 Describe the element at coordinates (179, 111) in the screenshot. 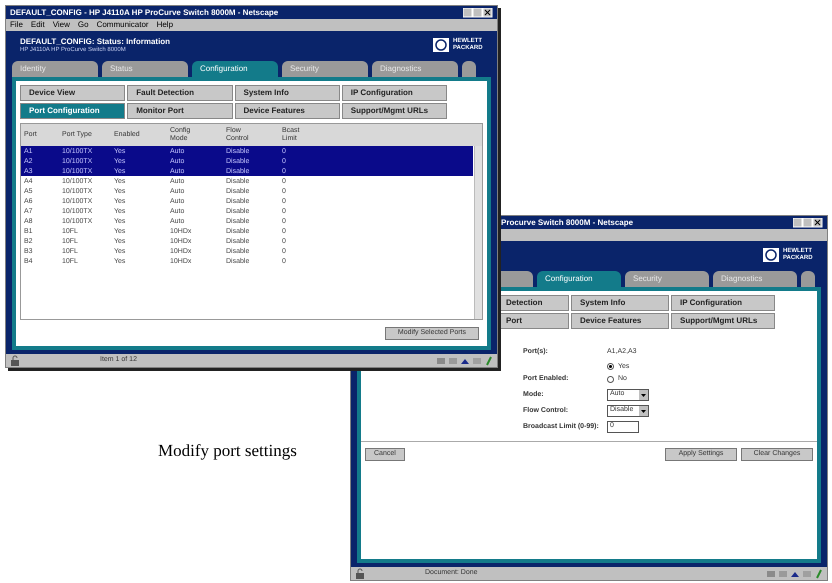

I see `nav-button: Monitor Port` at that location.